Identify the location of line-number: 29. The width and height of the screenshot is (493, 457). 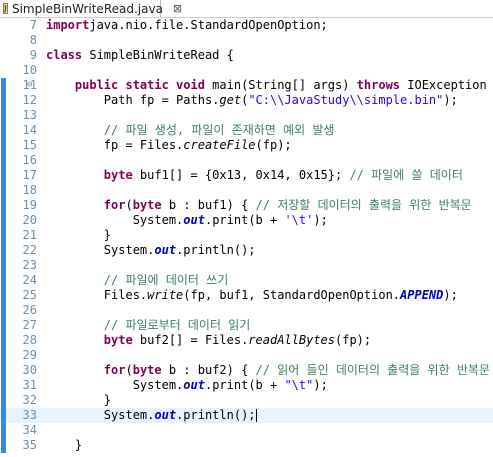
(29, 355).